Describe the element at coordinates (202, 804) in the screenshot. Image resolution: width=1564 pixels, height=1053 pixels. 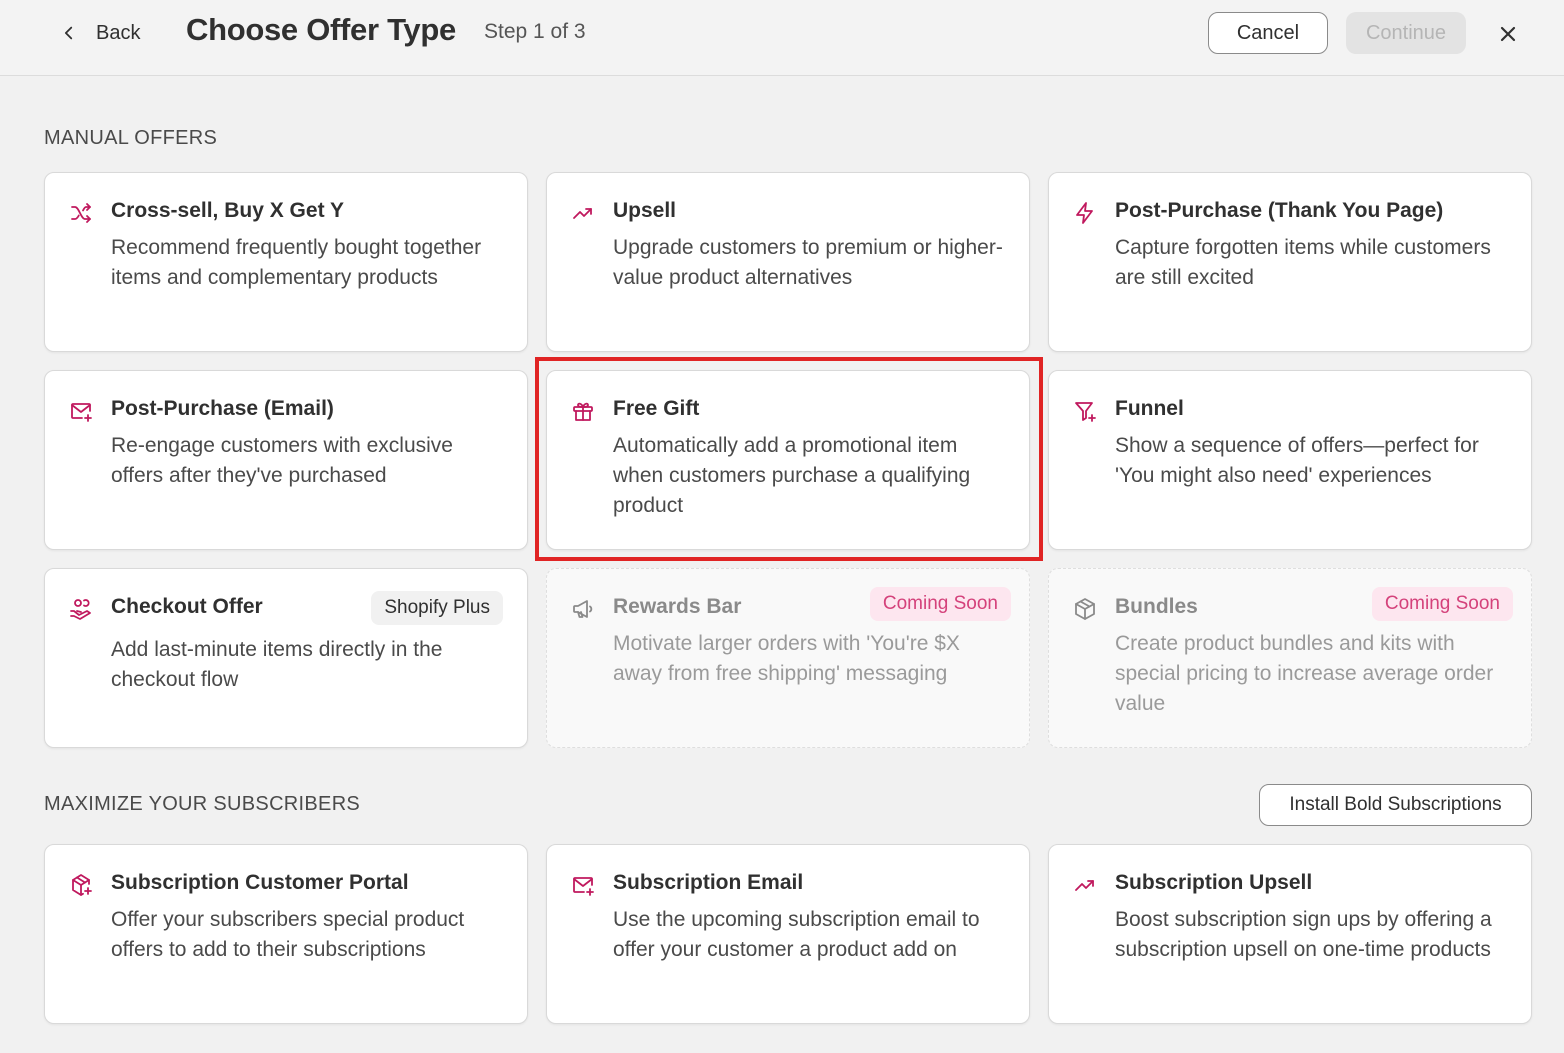
I see `section-label-subscribers: MAXIMIZE YOUR SUBSCRIBERS` at that location.